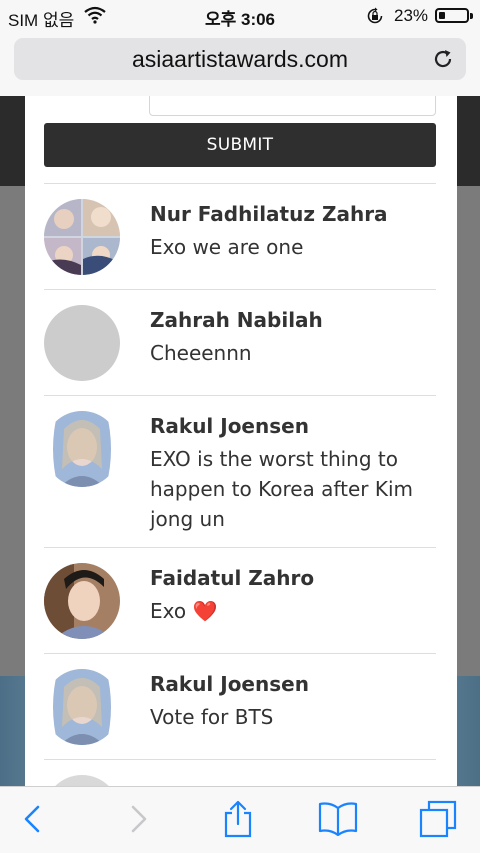 The image size is (480, 853). I want to click on commenter-name: Zahrah Nabilah, so click(236, 320).